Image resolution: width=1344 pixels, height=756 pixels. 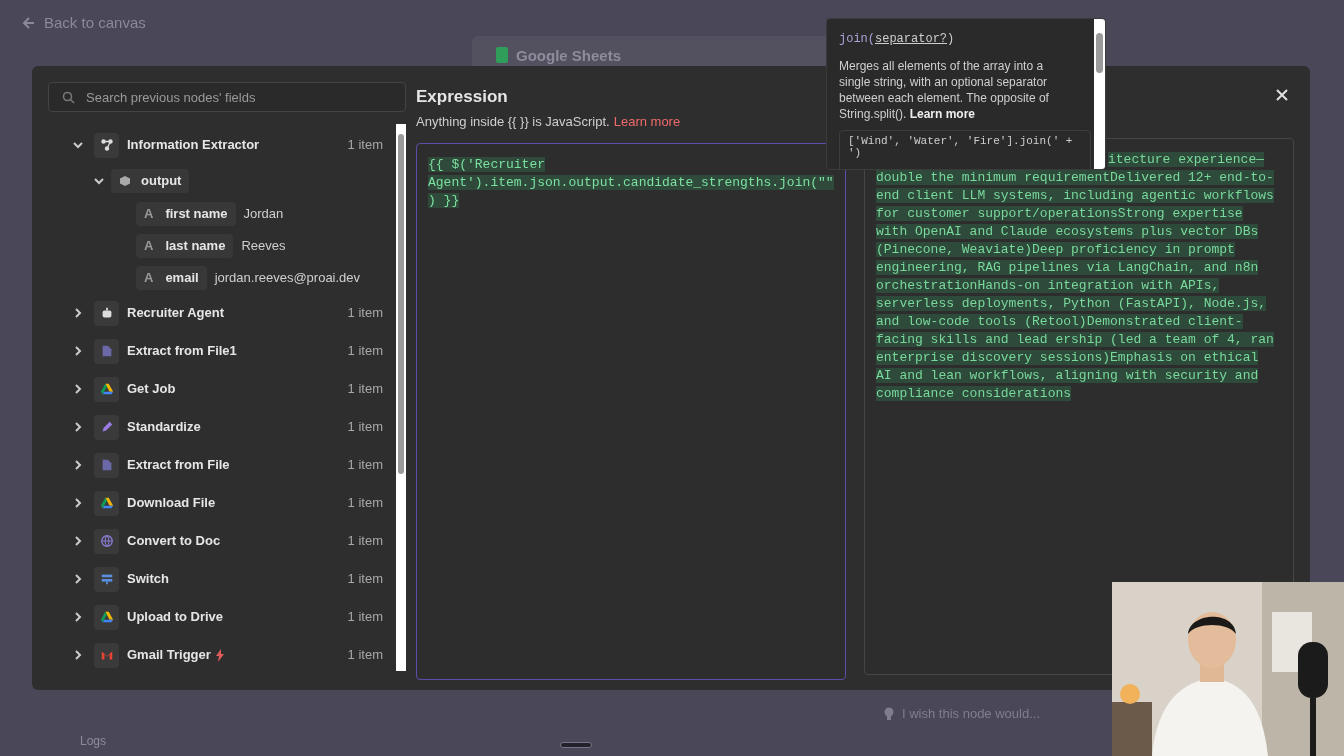 What do you see at coordinates (29, 23) in the screenshot?
I see `back-arrow-icon` at bounding box center [29, 23].